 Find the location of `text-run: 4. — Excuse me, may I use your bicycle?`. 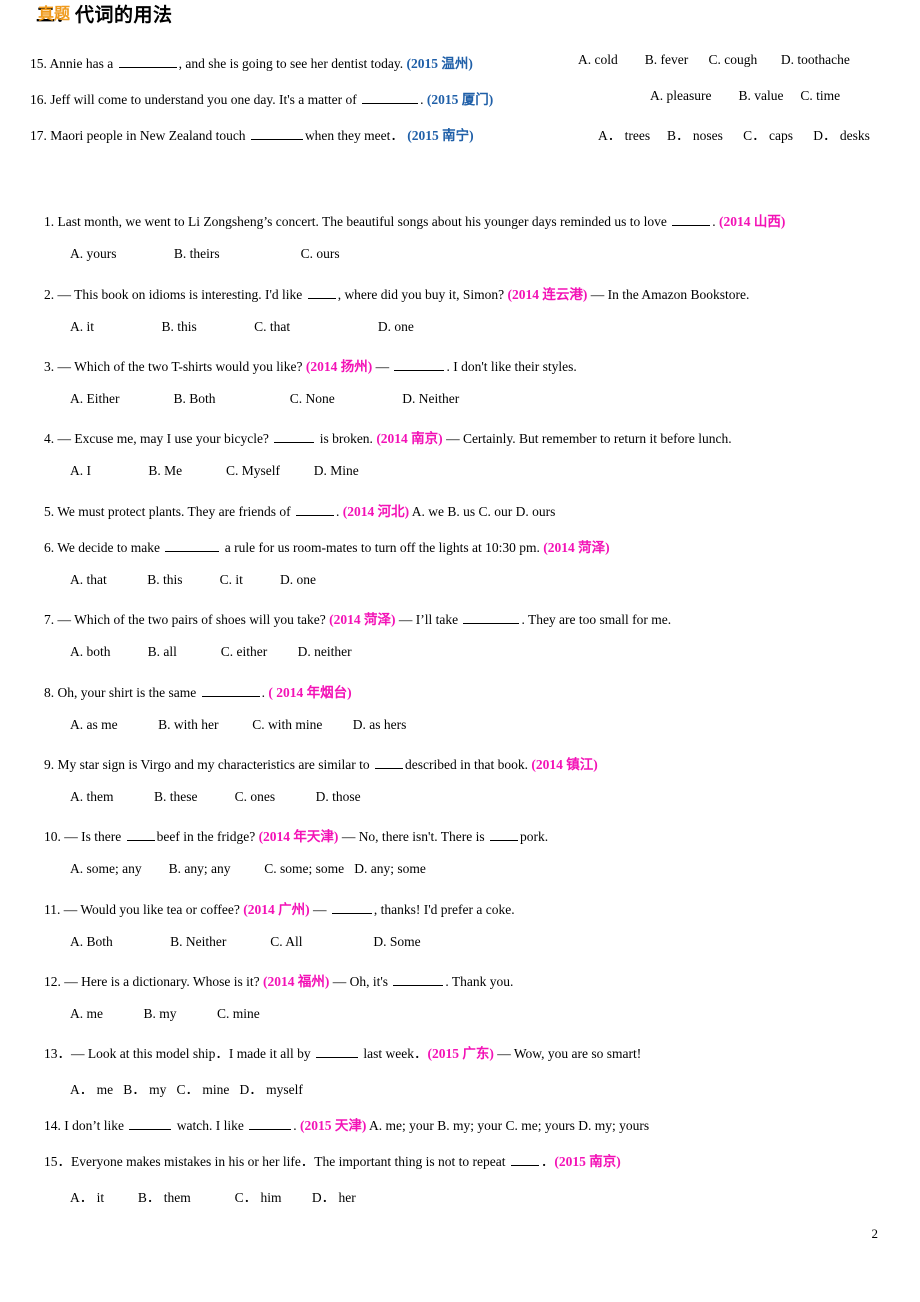

text-run: 4. — Excuse me, may I use your bicycle? is located at coordinates (158, 438).